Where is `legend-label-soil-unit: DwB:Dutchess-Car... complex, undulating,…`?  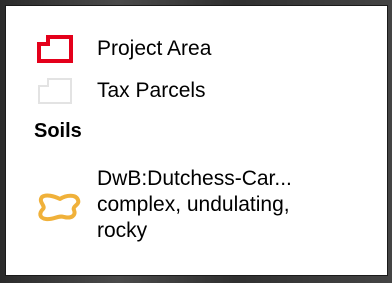 legend-label-soil-unit: DwB:Dutchess-Car... complex, undulating,… is located at coordinates (194, 205).